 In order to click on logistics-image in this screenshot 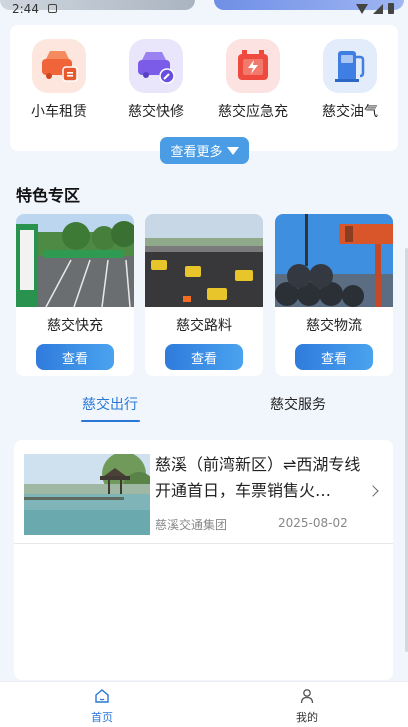, I will do `click(334, 260)`.